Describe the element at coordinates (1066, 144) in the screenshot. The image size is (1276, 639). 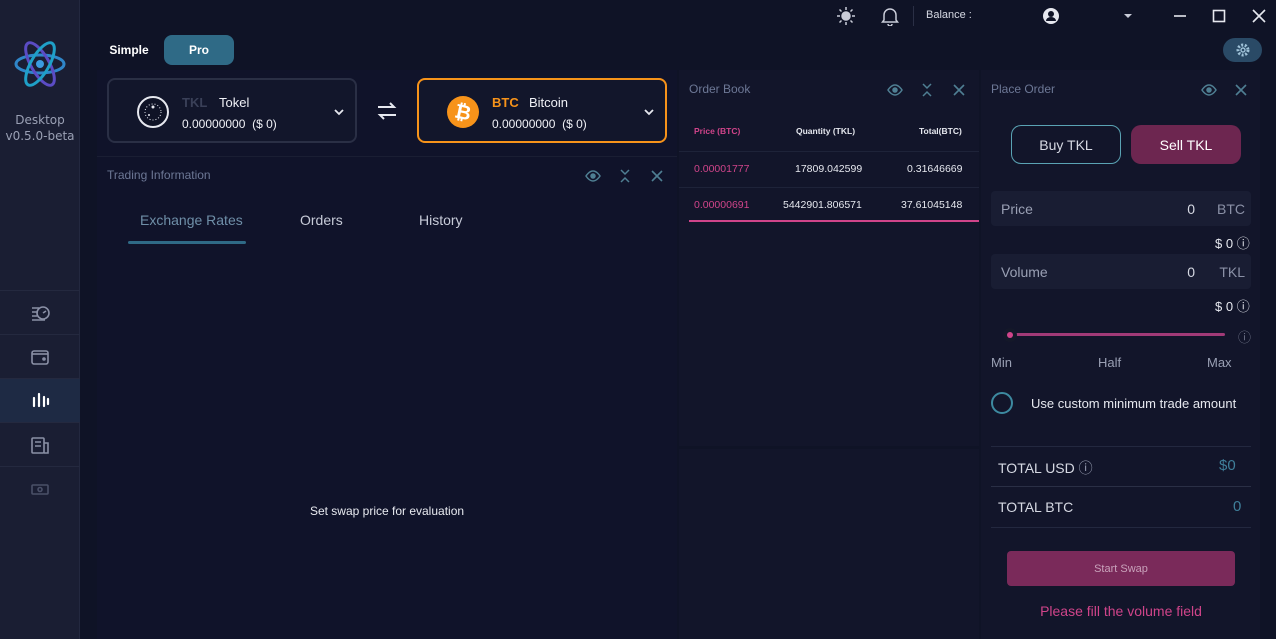
I see `buy-tkl-button: Buy TKL` at that location.